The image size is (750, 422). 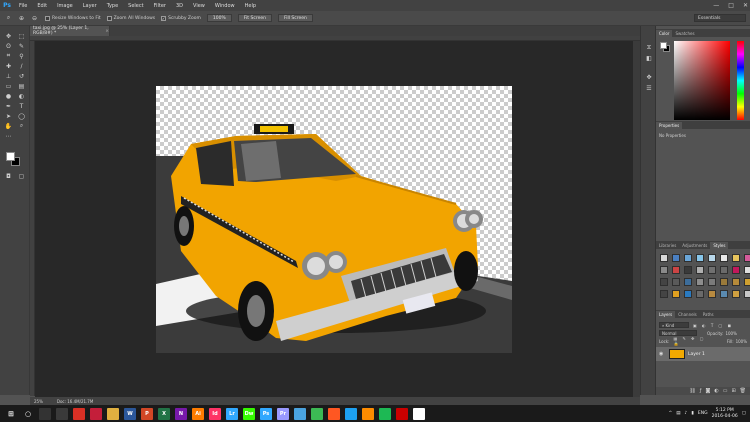 What do you see at coordinates (38, 401) in the screenshot?
I see `zoom-level: 25%` at bounding box center [38, 401].